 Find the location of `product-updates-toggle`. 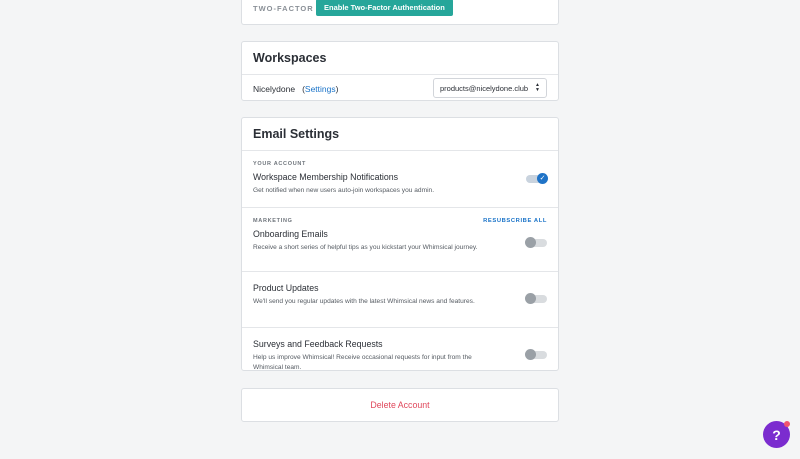

product-updates-toggle is located at coordinates (536, 298).